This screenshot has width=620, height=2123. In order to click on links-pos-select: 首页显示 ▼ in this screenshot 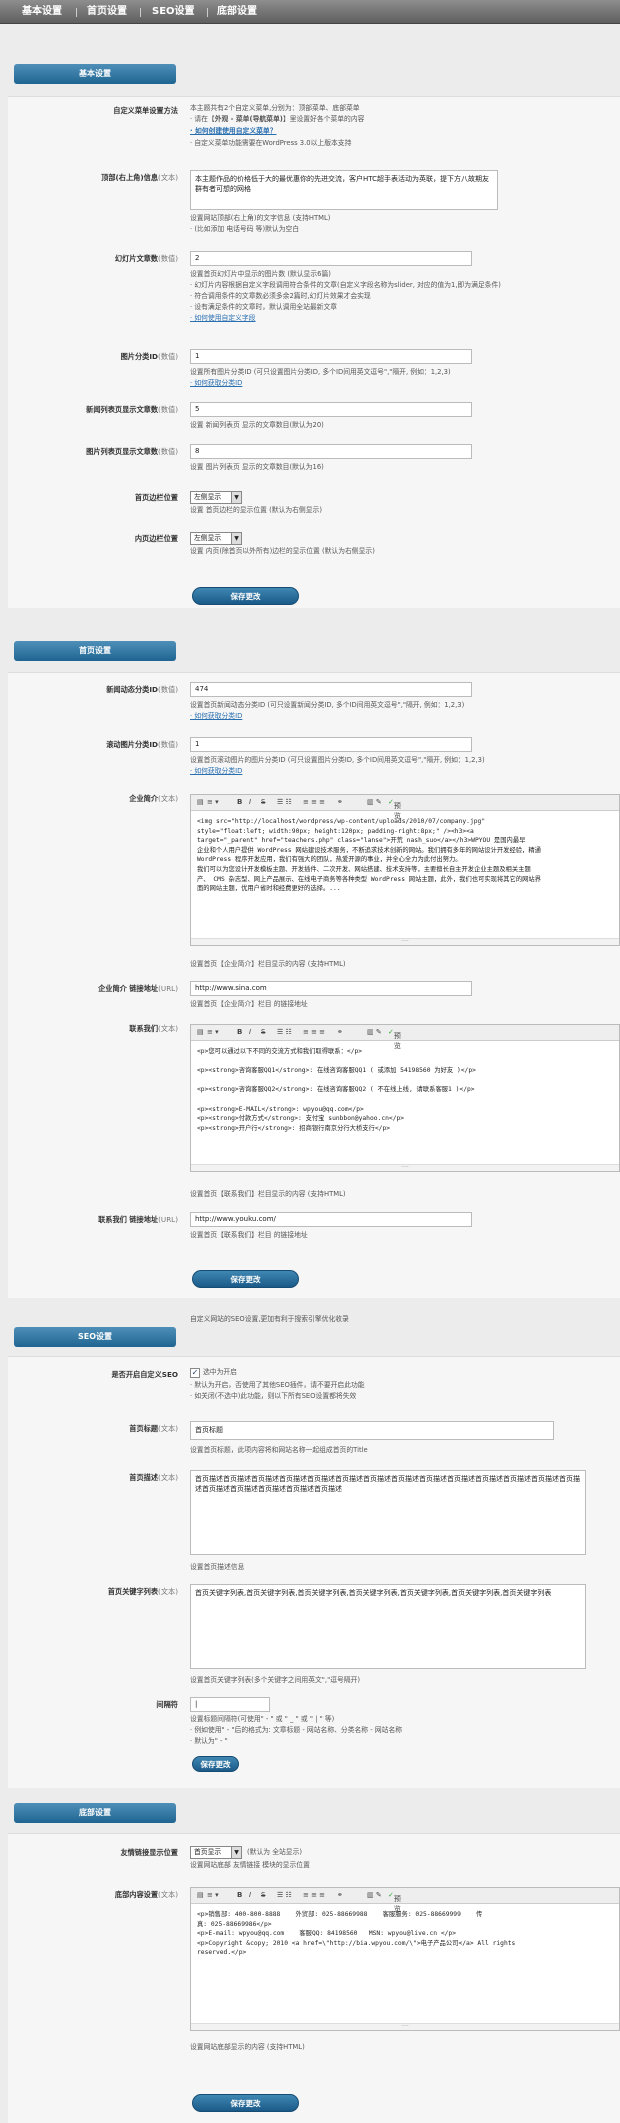, I will do `click(216, 1852)`.